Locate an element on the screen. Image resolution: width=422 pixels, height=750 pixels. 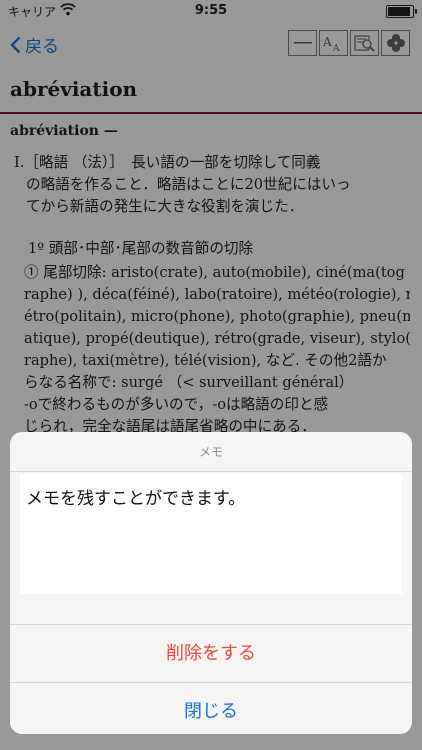
memo-sheet-title: メモ is located at coordinates (211, 452).